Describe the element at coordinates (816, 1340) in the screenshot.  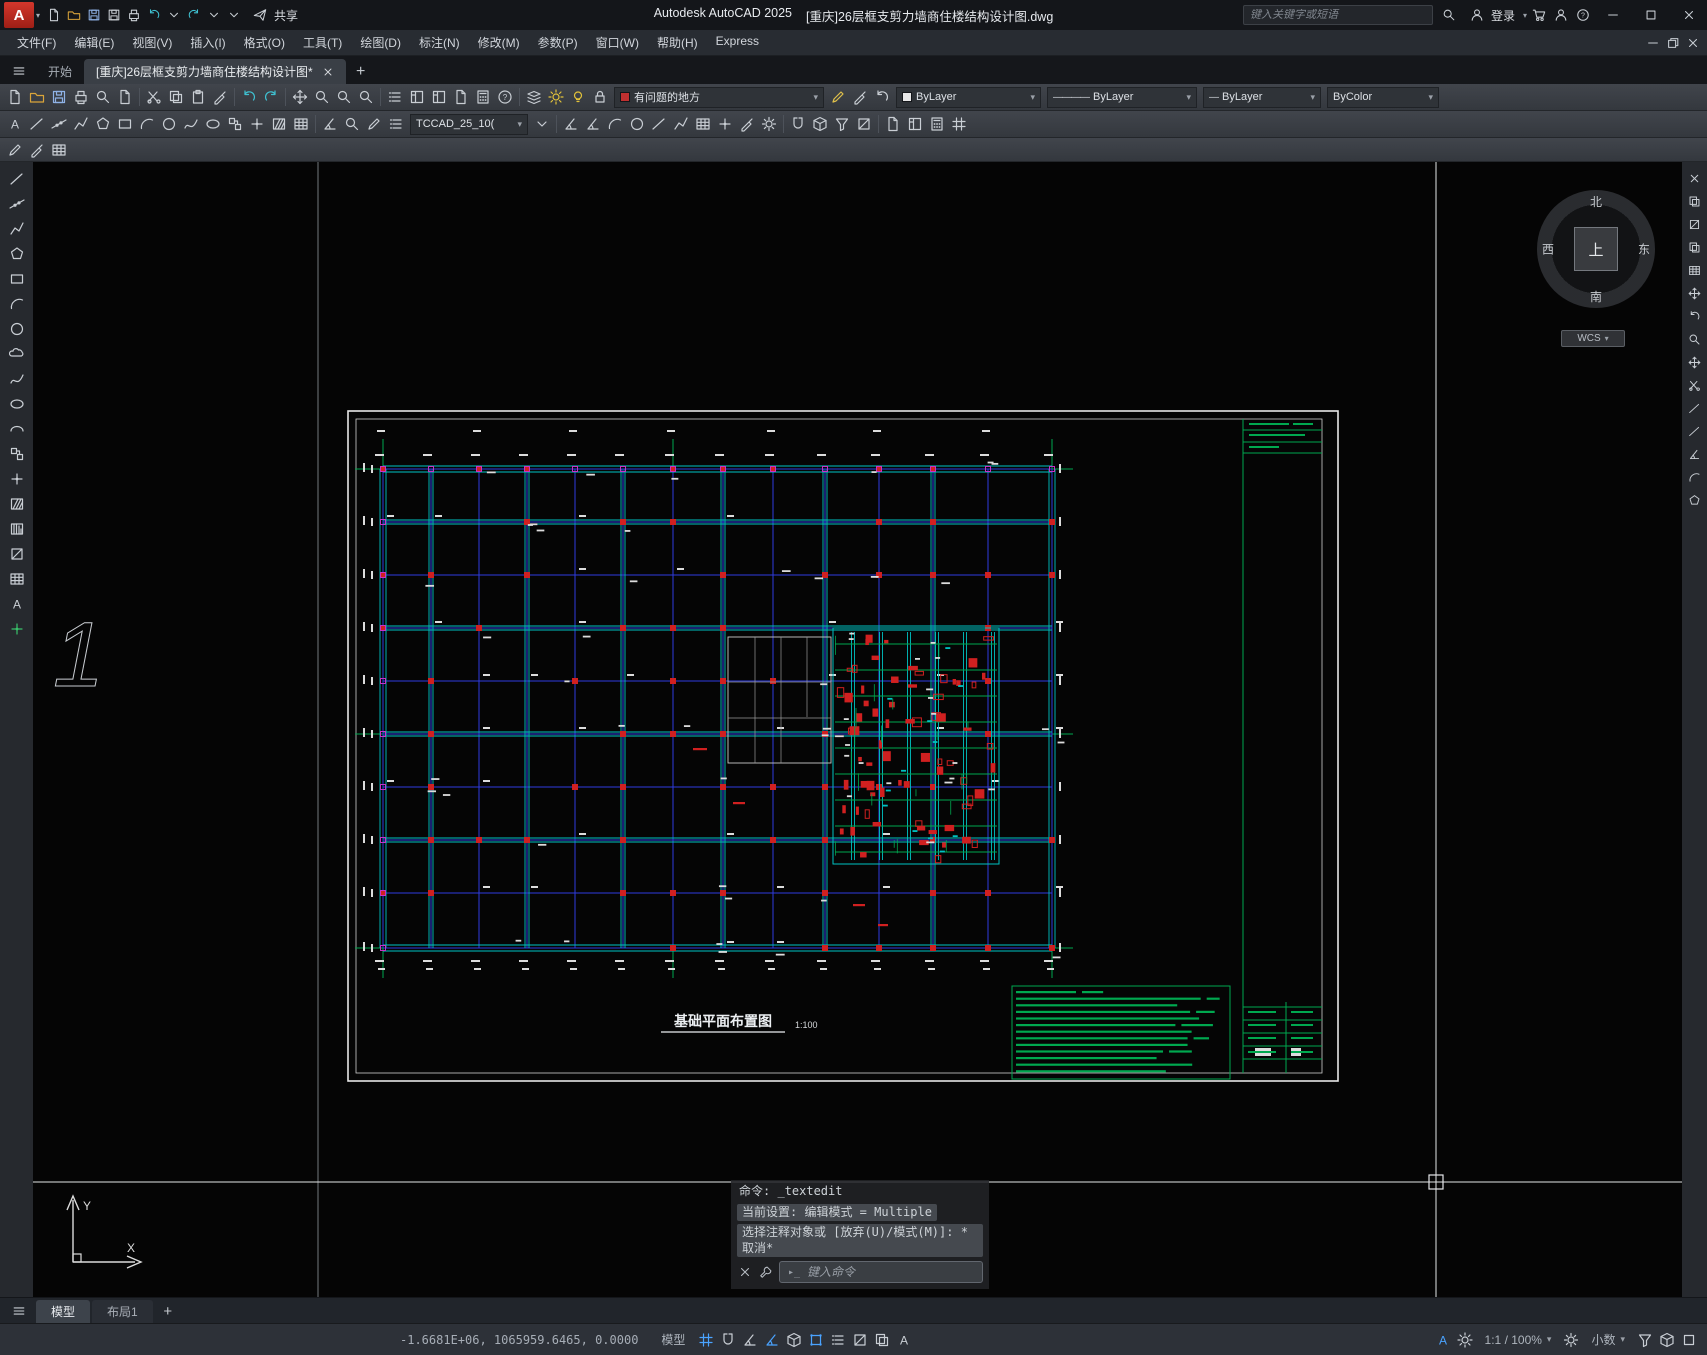
I see `object-snap-icon` at that location.